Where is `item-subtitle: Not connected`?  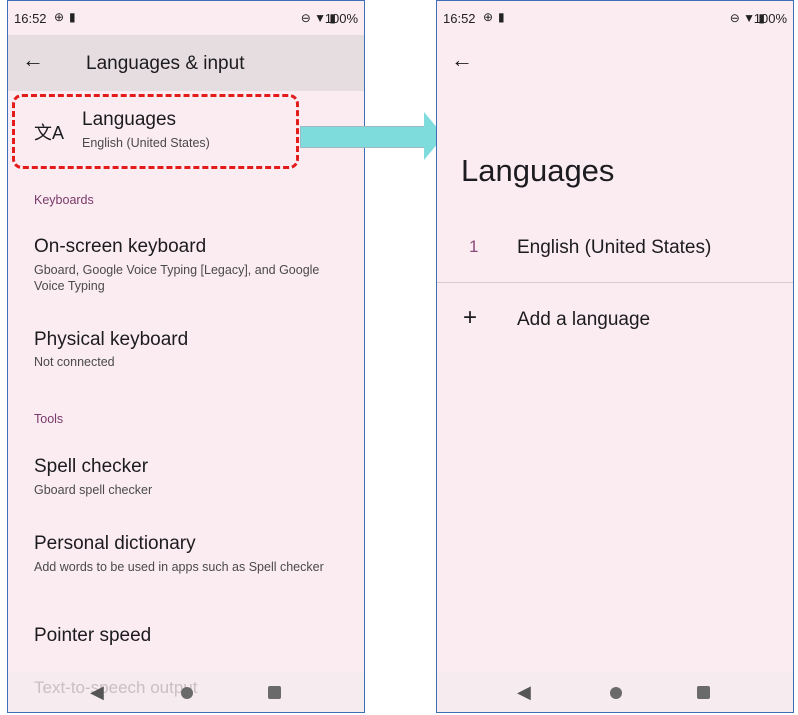 item-subtitle: Not connected is located at coordinates (74, 362).